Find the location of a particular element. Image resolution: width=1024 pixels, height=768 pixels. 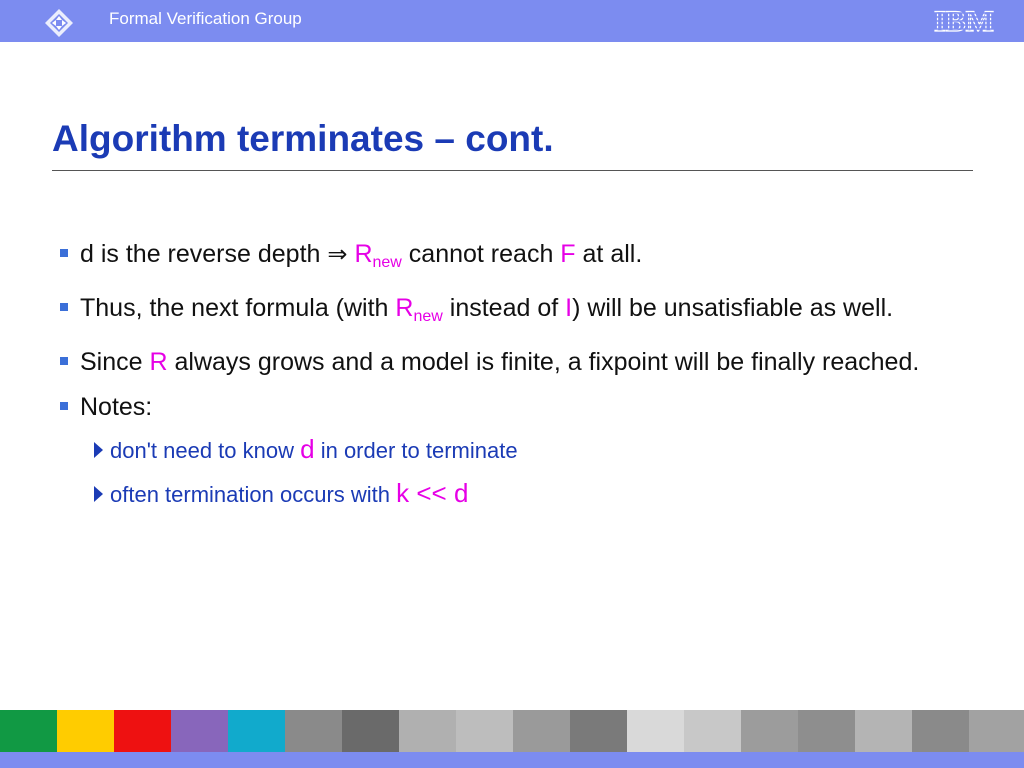

subbullet-termination: often termination occurs with k << d is located at coordinates (508, 494).